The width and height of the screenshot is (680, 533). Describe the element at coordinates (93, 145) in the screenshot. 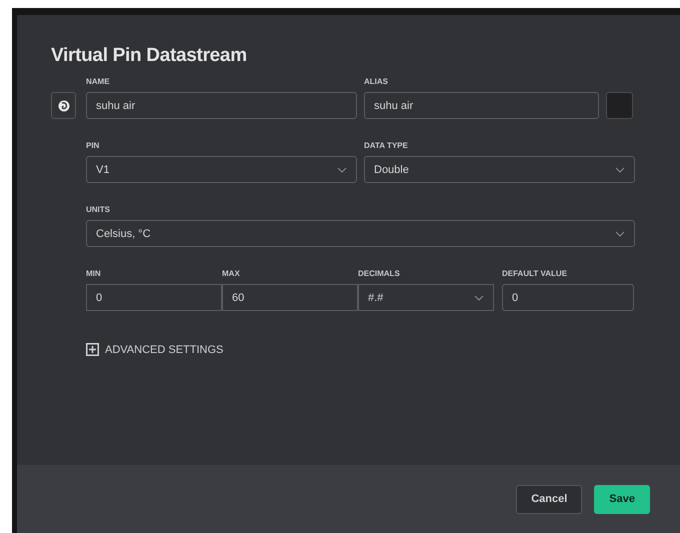

I see `field-label: PIN` at that location.